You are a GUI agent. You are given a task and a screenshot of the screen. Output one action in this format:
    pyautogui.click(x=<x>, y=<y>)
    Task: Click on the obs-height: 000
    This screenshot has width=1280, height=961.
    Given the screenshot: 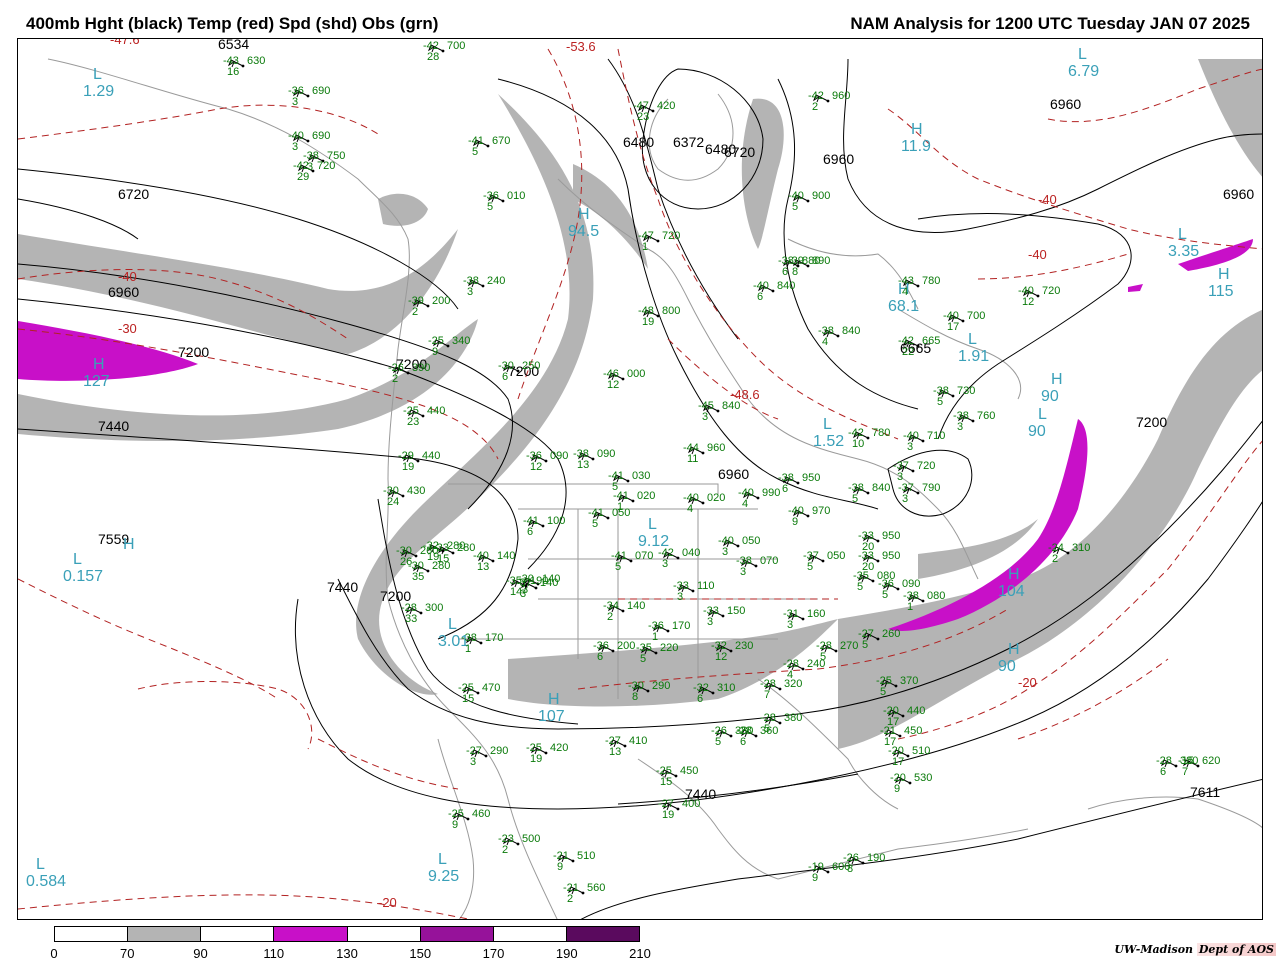 What is the action you would take?
    pyautogui.click(x=636, y=374)
    